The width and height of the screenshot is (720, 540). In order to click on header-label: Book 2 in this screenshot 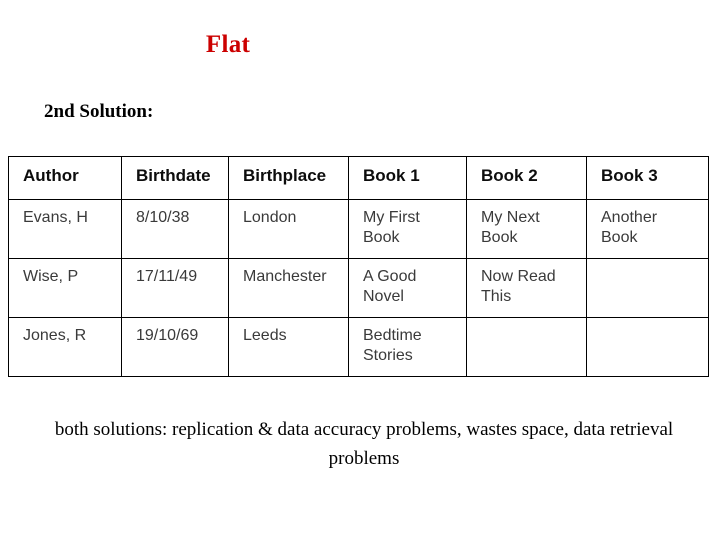, I will do `click(509, 175)`.